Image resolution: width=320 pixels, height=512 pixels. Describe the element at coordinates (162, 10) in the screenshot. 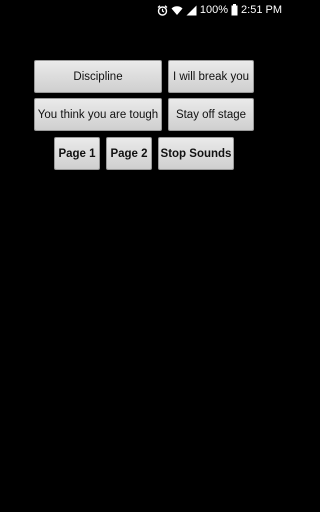

I see `alarm-icon` at that location.